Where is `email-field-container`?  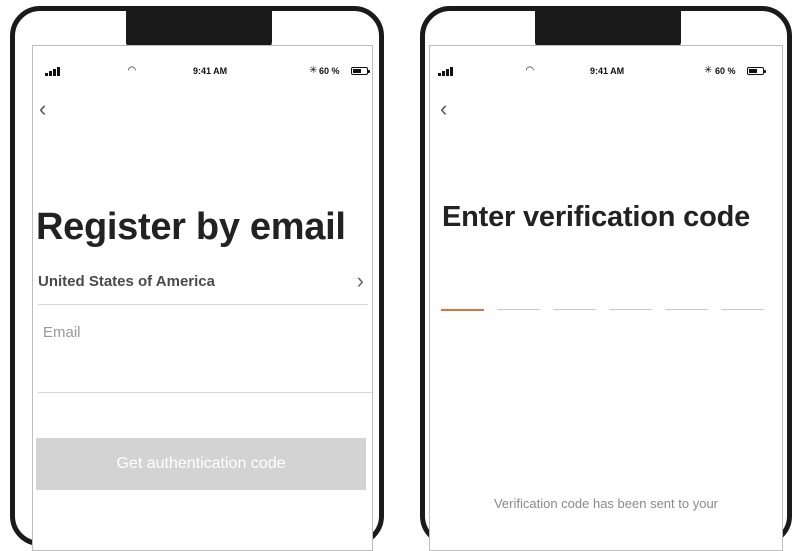
email-field-container is located at coordinates (205, 357).